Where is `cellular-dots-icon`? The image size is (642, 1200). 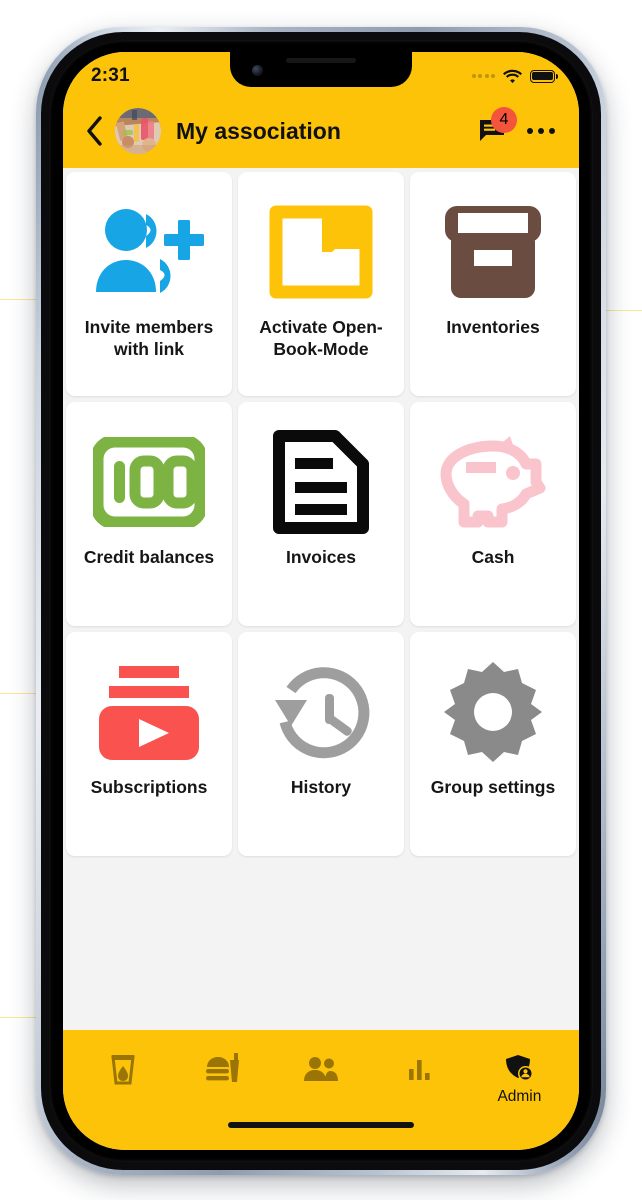 cellular-dots-icon is located at coordinates (483, 76).